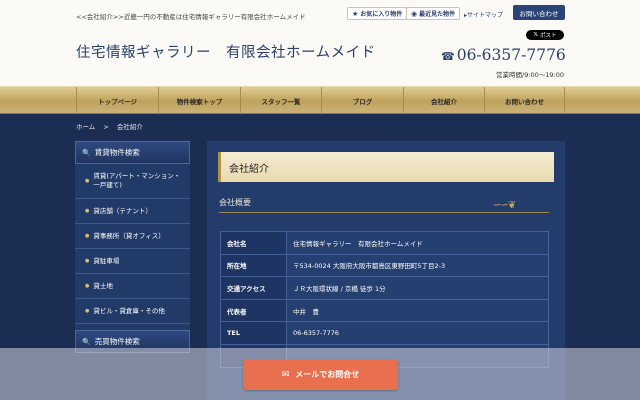 This screenshot has width=640, height=400. I want to click on favorites-label: お気に入り物件, so click(381, 14).